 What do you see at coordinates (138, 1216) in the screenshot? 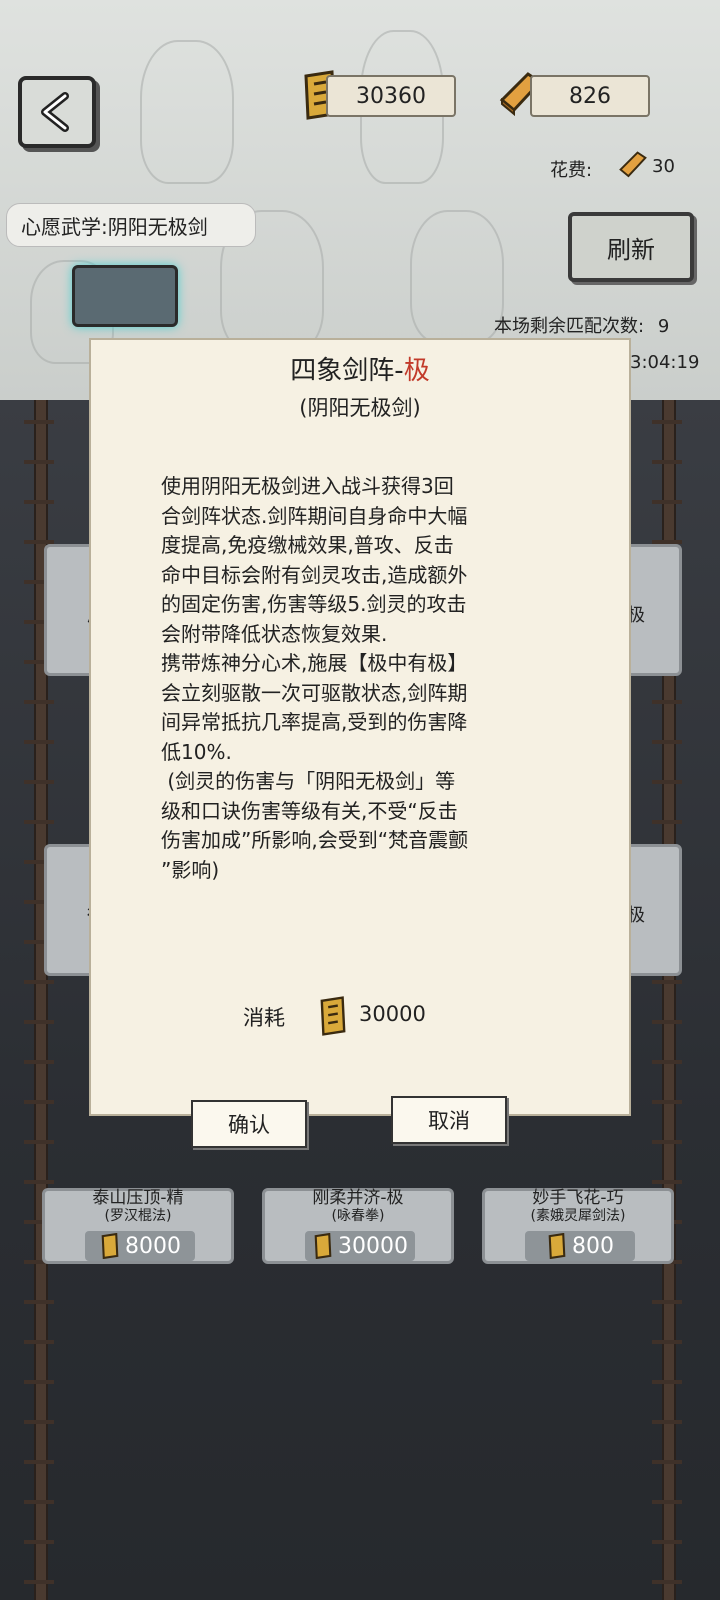
I see `card-subtitle: (罗汉棍法)` at bounding box center [138, 1216].